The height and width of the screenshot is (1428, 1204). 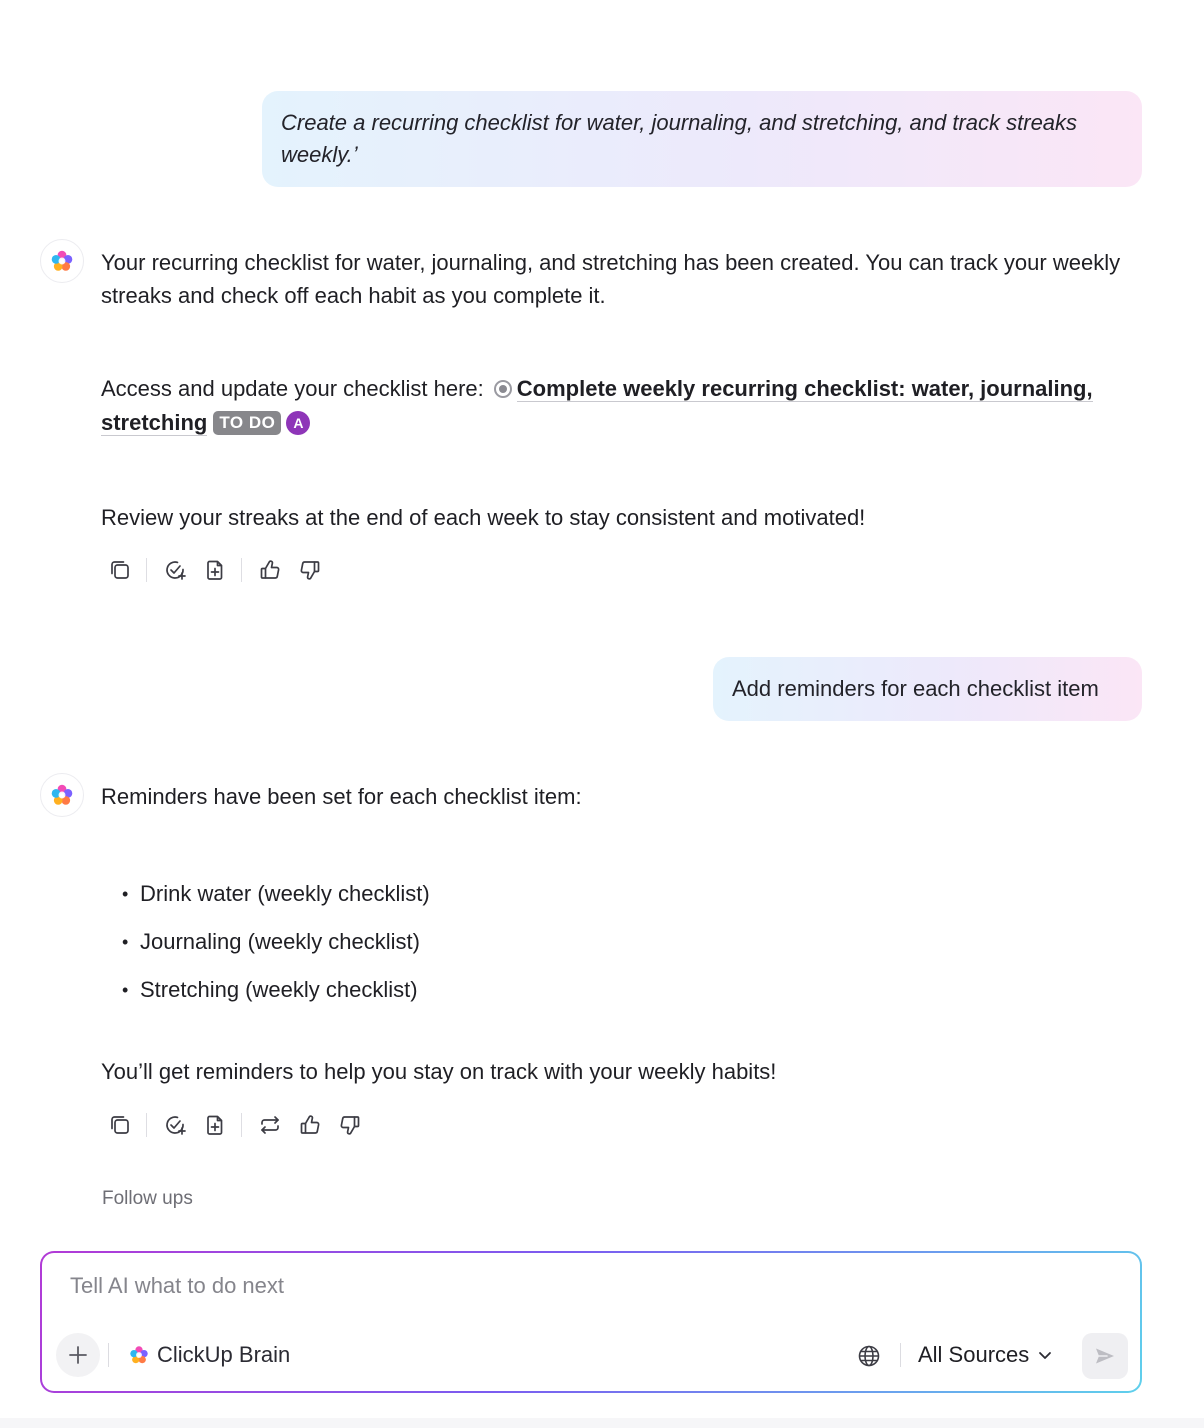 What do you see at coordinates (974, 1354) in the screenshot?
I see `sources-label: All Sources` at bounding box center [974, 1354].